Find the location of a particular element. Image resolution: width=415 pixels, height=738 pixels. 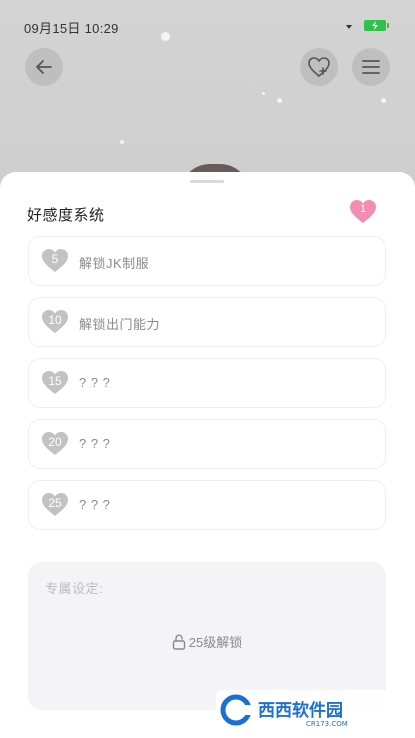

heart-icon is located at coordinates (319, 67).